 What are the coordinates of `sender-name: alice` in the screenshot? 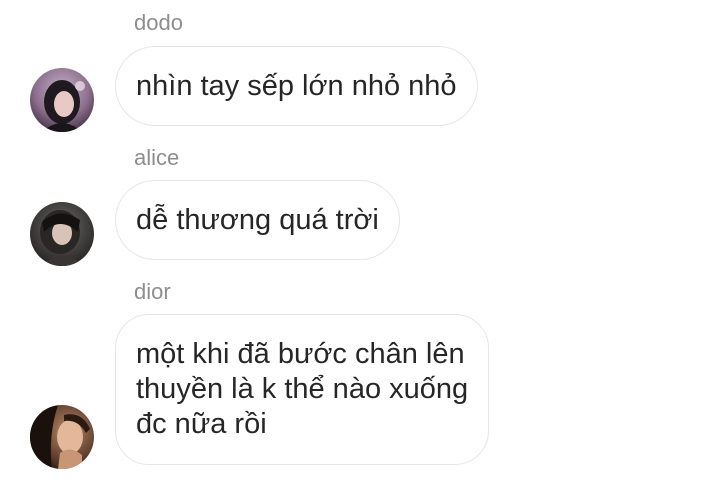 It's located at (156, 158).